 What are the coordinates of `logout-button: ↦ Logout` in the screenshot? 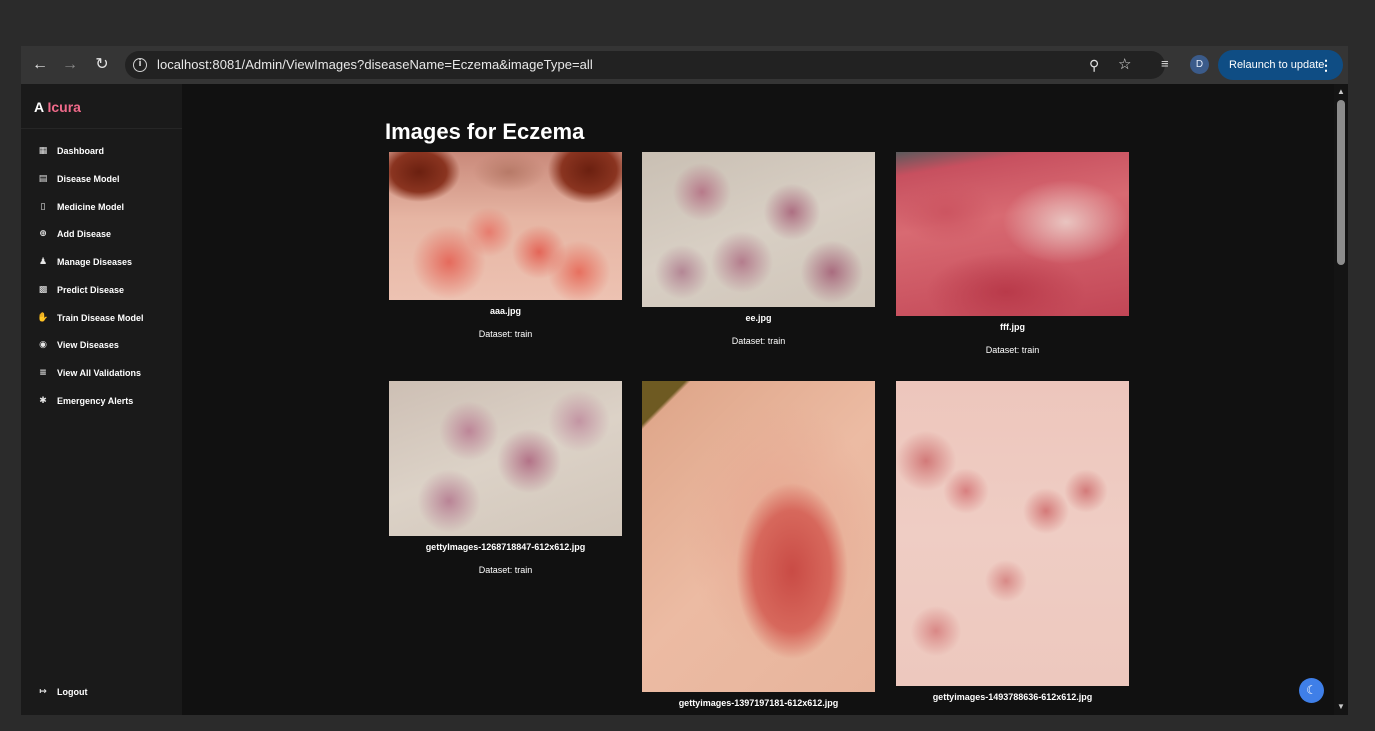 It's located at (62, 692).